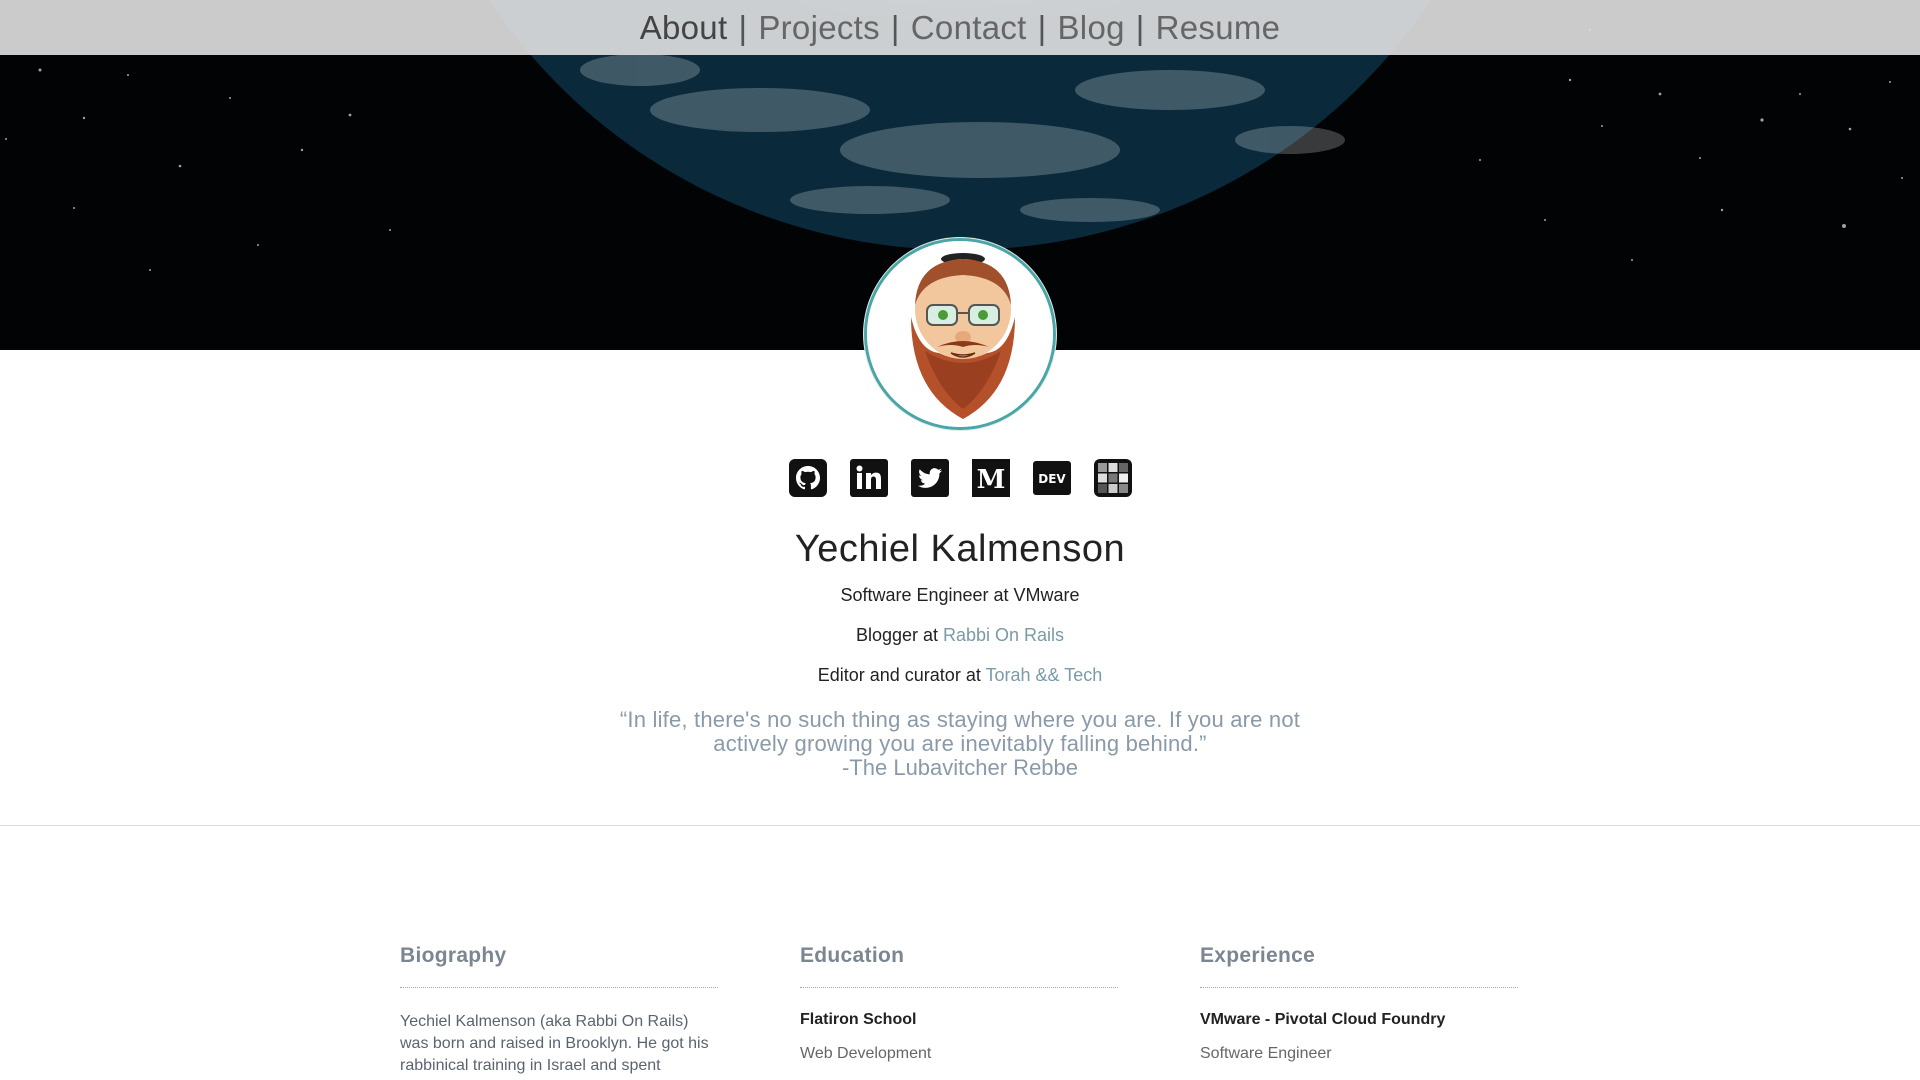 The height and width of the screenshot is (1080, 1920). What do you see at coordinates (969, 28) in the screenshot?
I see `nav-contact-link: Contact` at bounding box center [969, 28].